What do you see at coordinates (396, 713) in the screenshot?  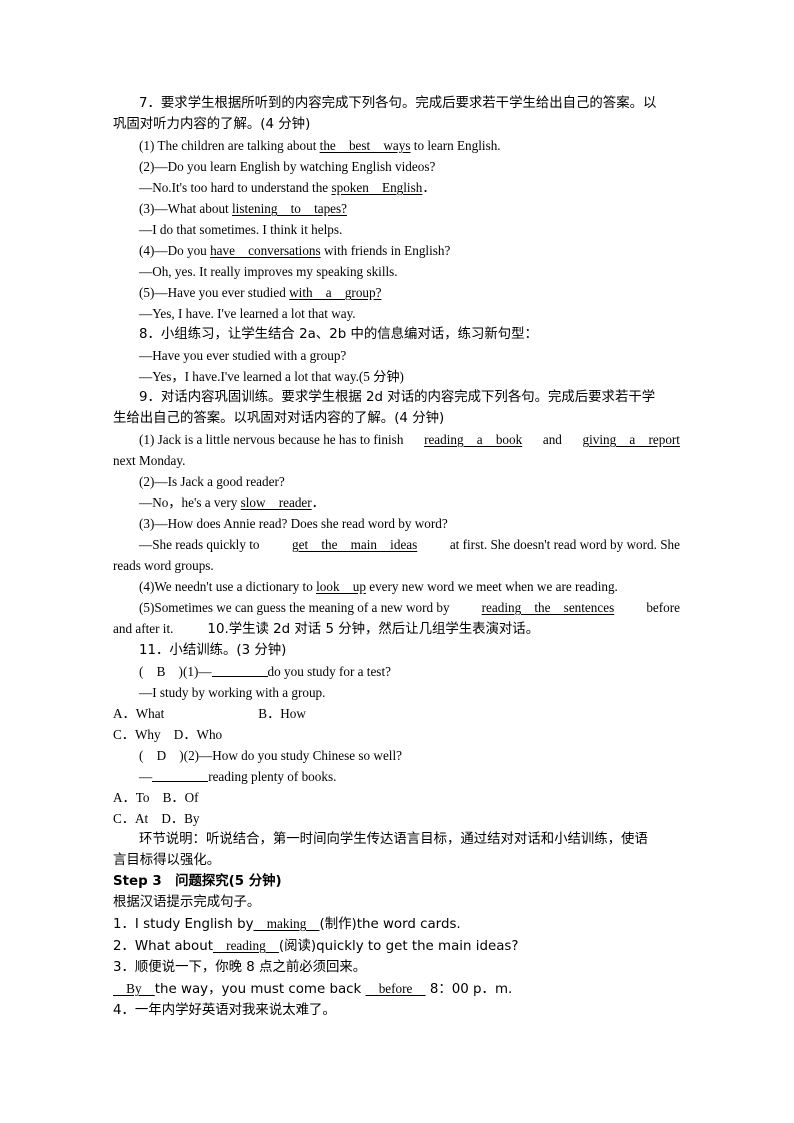 I see `mc-question-1-options-row1: A．What B．How` at bounding box center [396, 713].